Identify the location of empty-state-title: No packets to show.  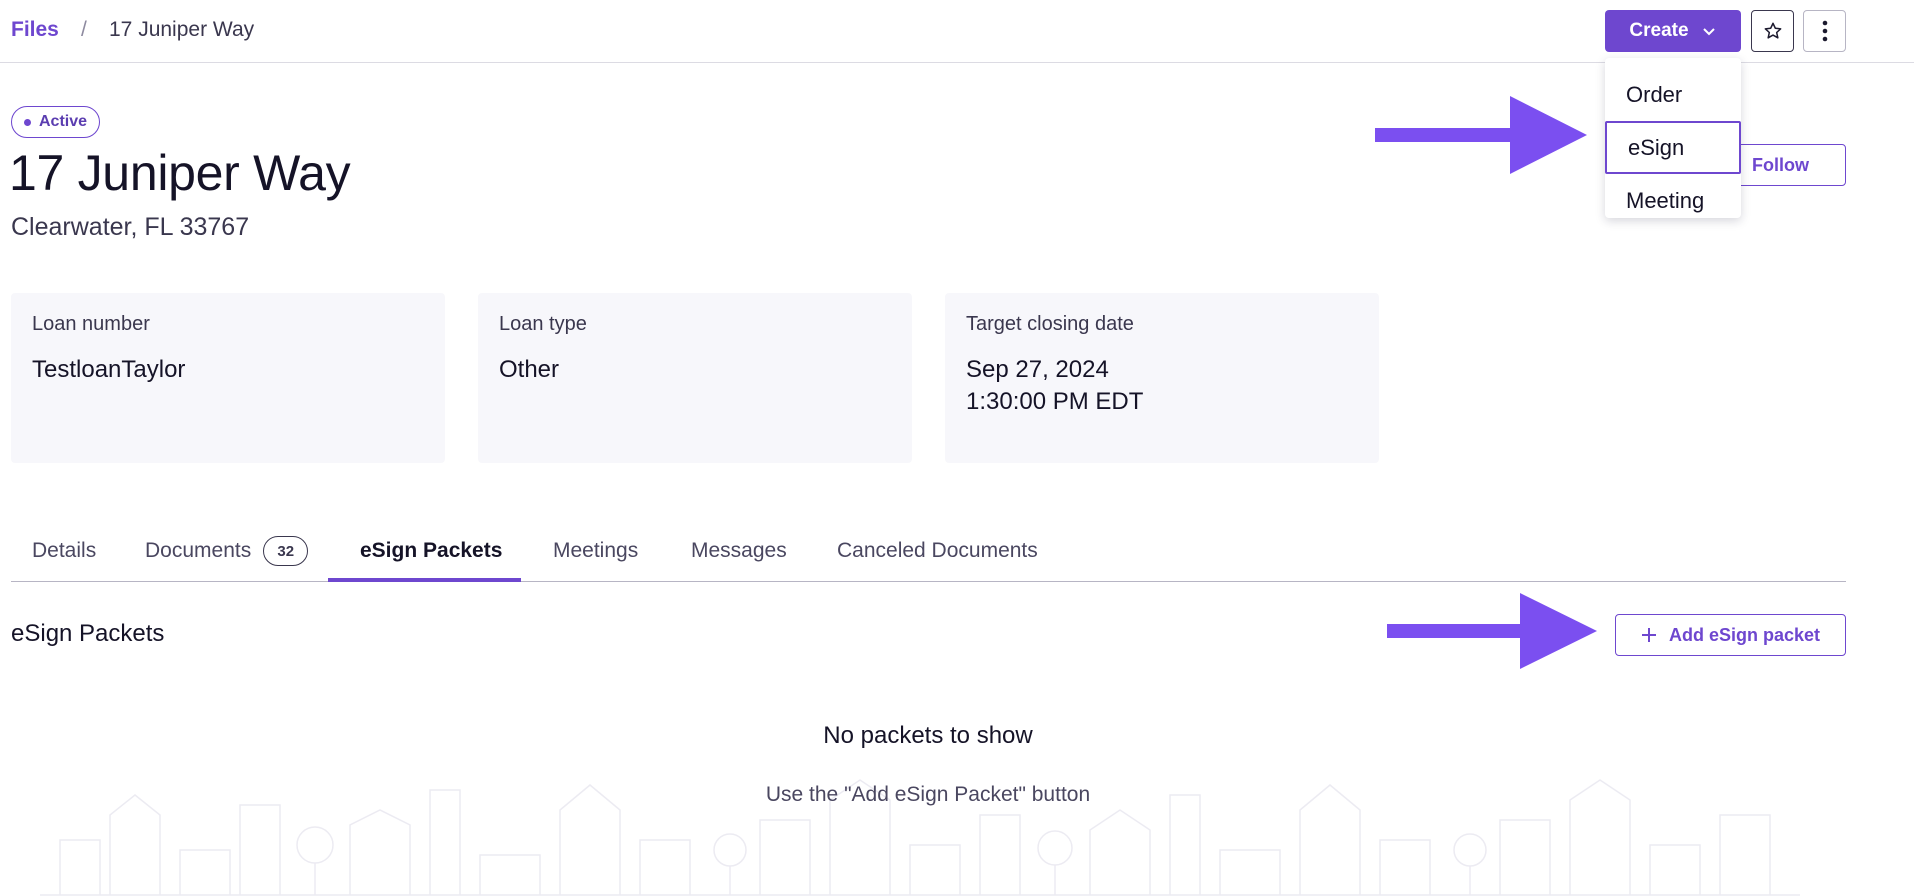
(928, 735).